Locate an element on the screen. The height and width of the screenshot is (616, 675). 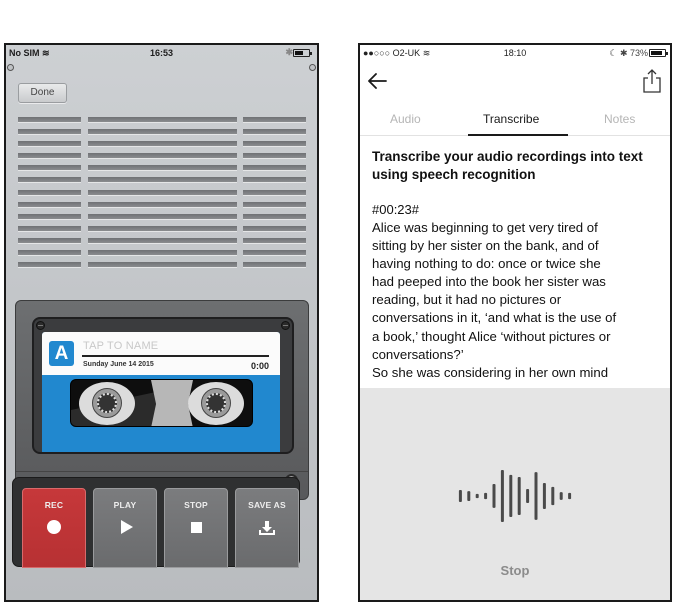
recording-duration: 0:00 is located at coordinates (259, 366).